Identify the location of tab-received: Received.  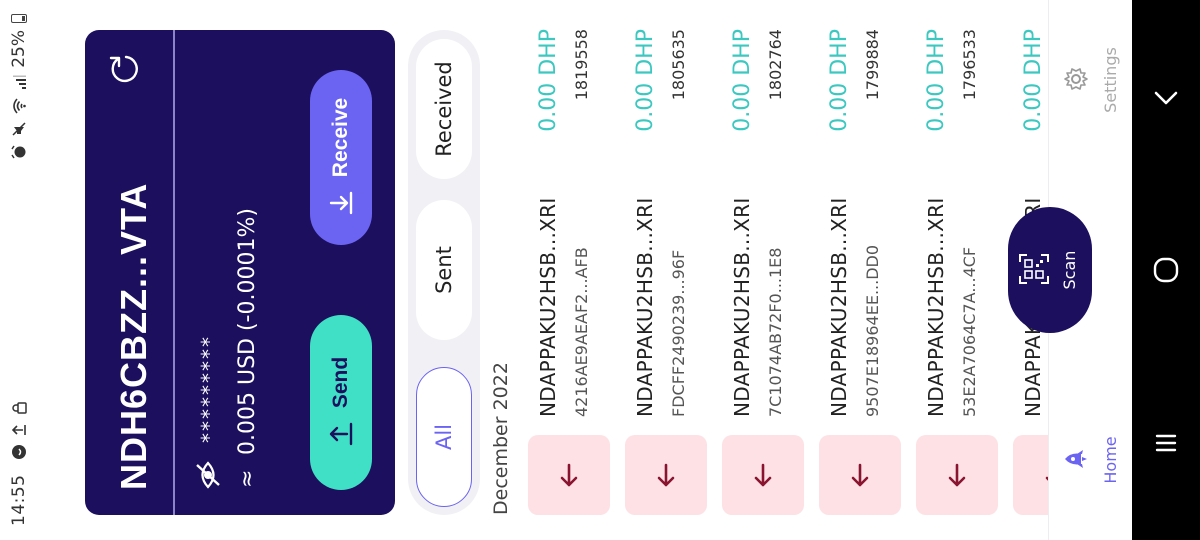
(444, 109).